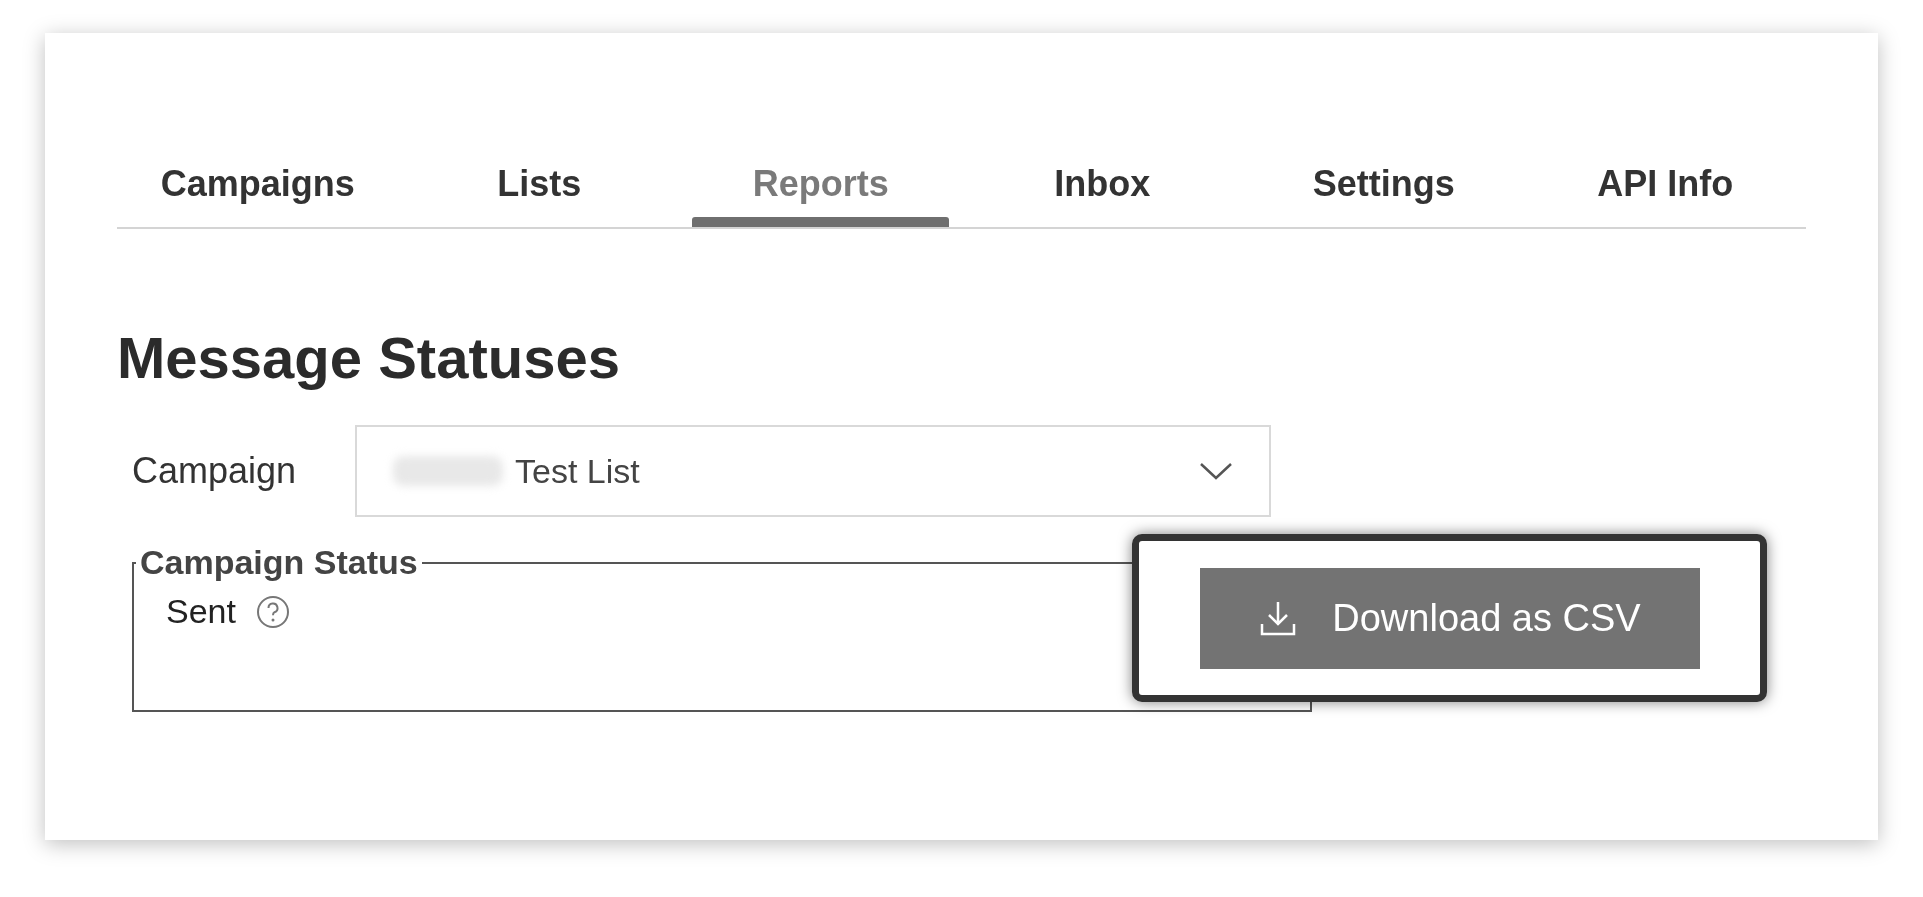 Image resolution: width=1923 pixels, height=897 pixels. I want to click on group-legend: Campaign Status, so click(279, 562).